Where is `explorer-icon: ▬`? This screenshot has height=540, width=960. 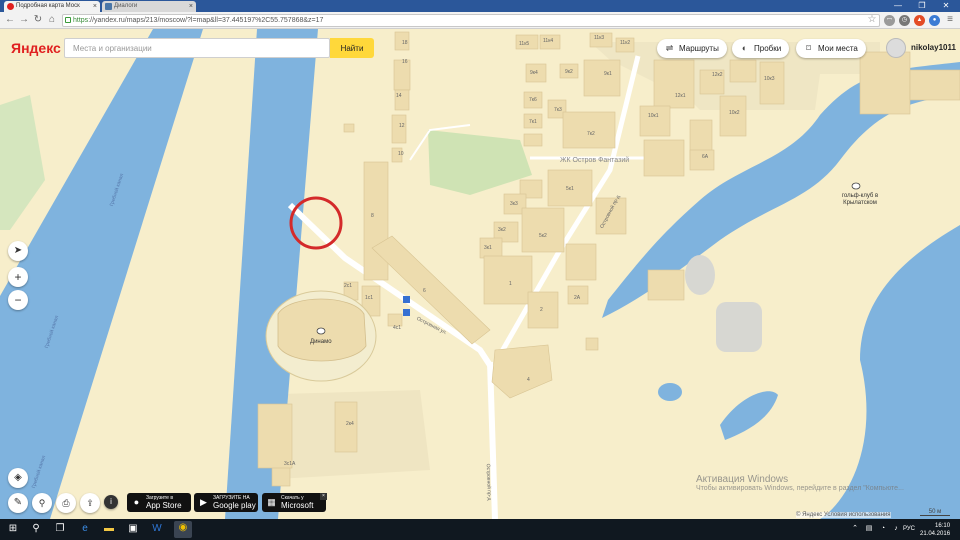 explorer-icon: ▬ is located at coordinates (109, 529).